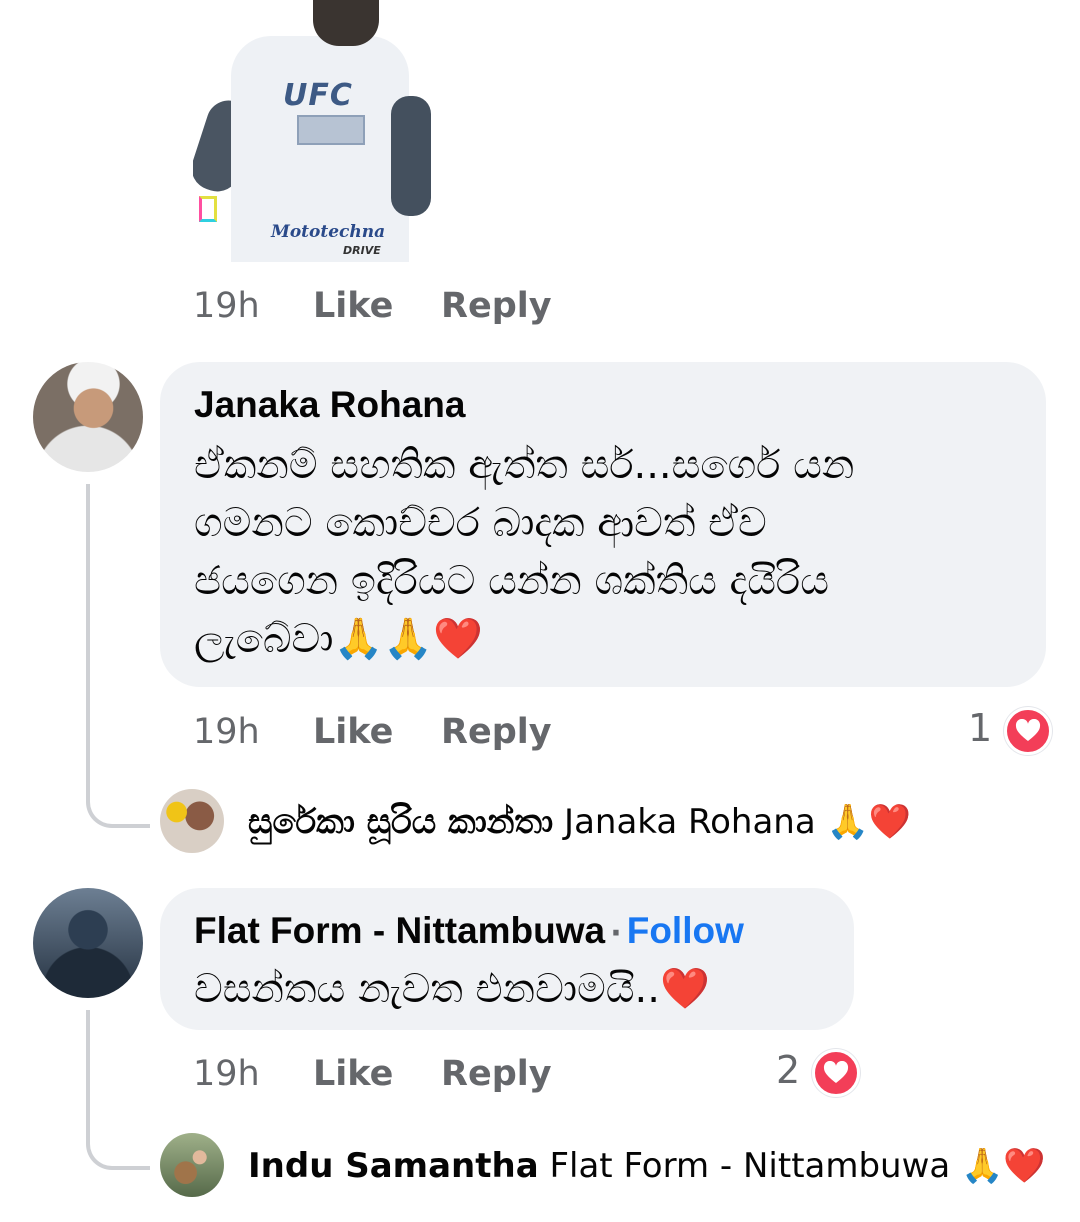  What do you see at coordinates (393, 1166) in the screenshot?
I see `reply-author: Indu Samantha` at bounding box center [393, 1166].